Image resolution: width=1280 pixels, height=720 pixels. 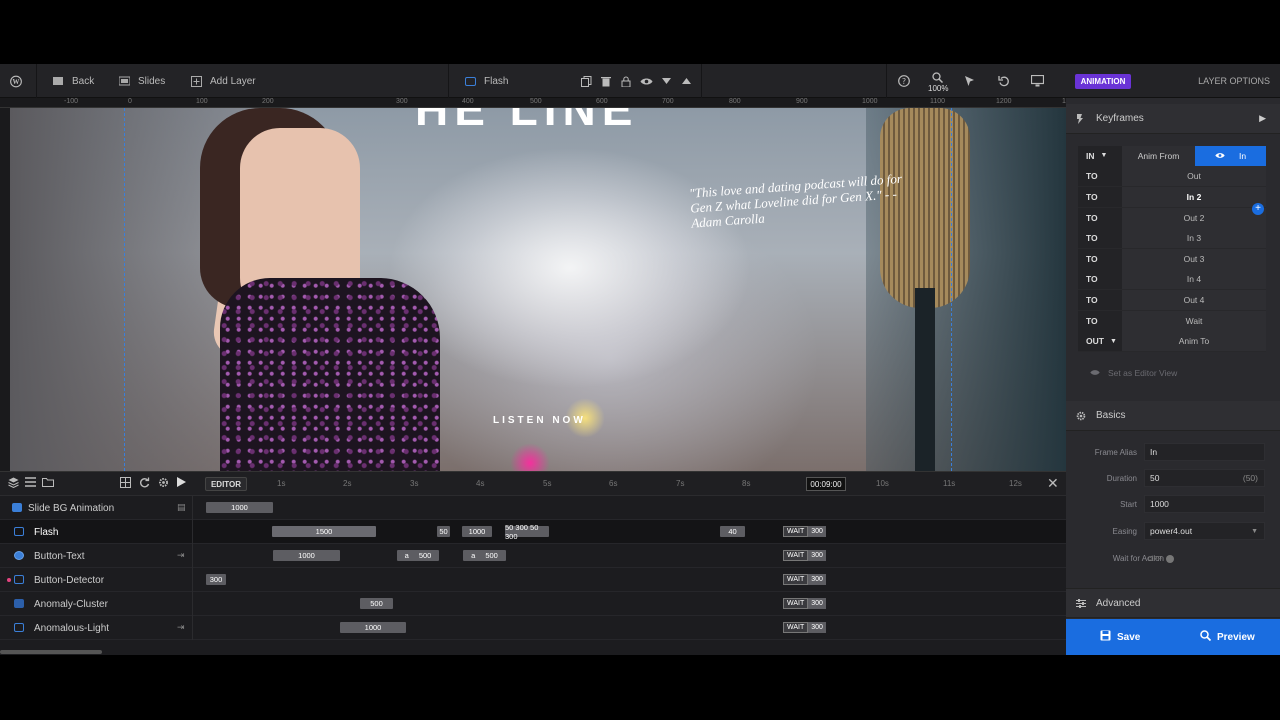 What do you see at coordinates (1103, 81) in the screenshot?
I see `tab-animation: ANIMATION` at bounding box center [1103, 81].